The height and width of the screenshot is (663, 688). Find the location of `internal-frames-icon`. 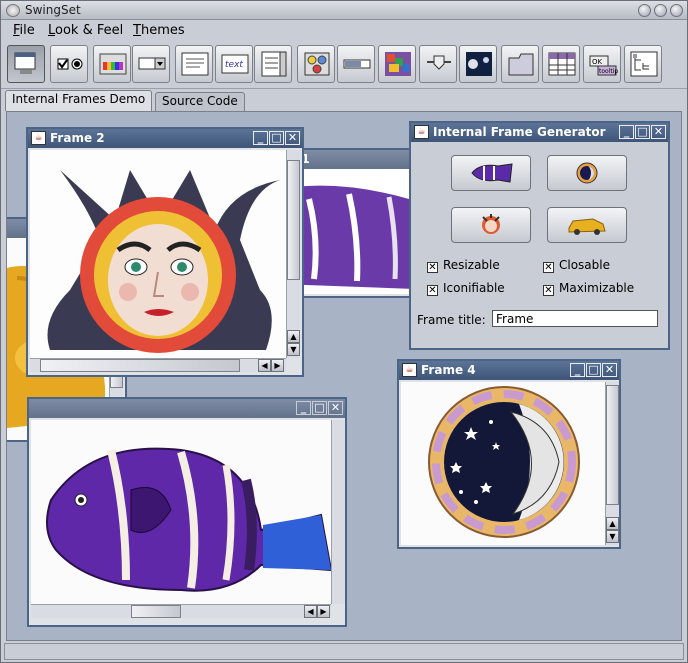

internal-frames-icon is located at coordinates (25, 63).